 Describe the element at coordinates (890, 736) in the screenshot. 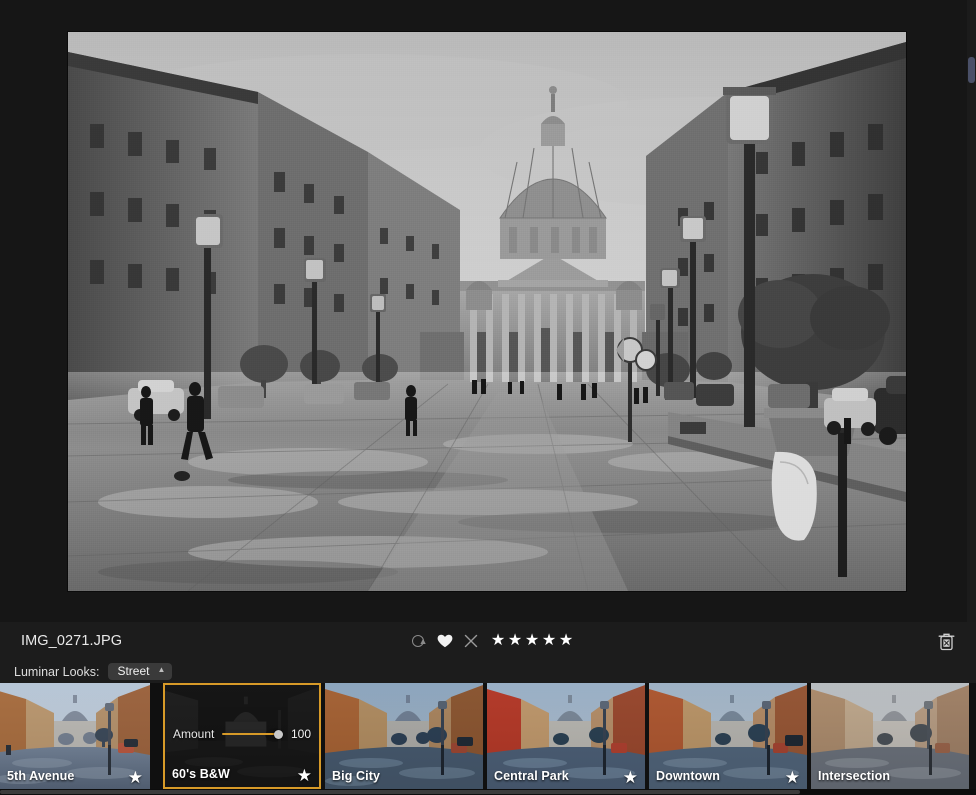

I see `preset-card-intersection: Intersection` at that location.